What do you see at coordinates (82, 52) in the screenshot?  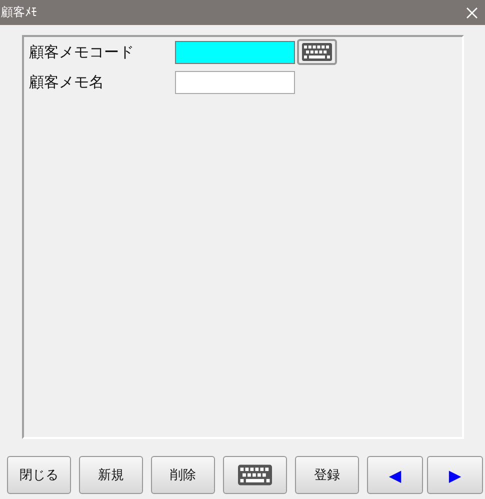 I see `field-label: 顧客メモコード` at bounding box center [82, 52].